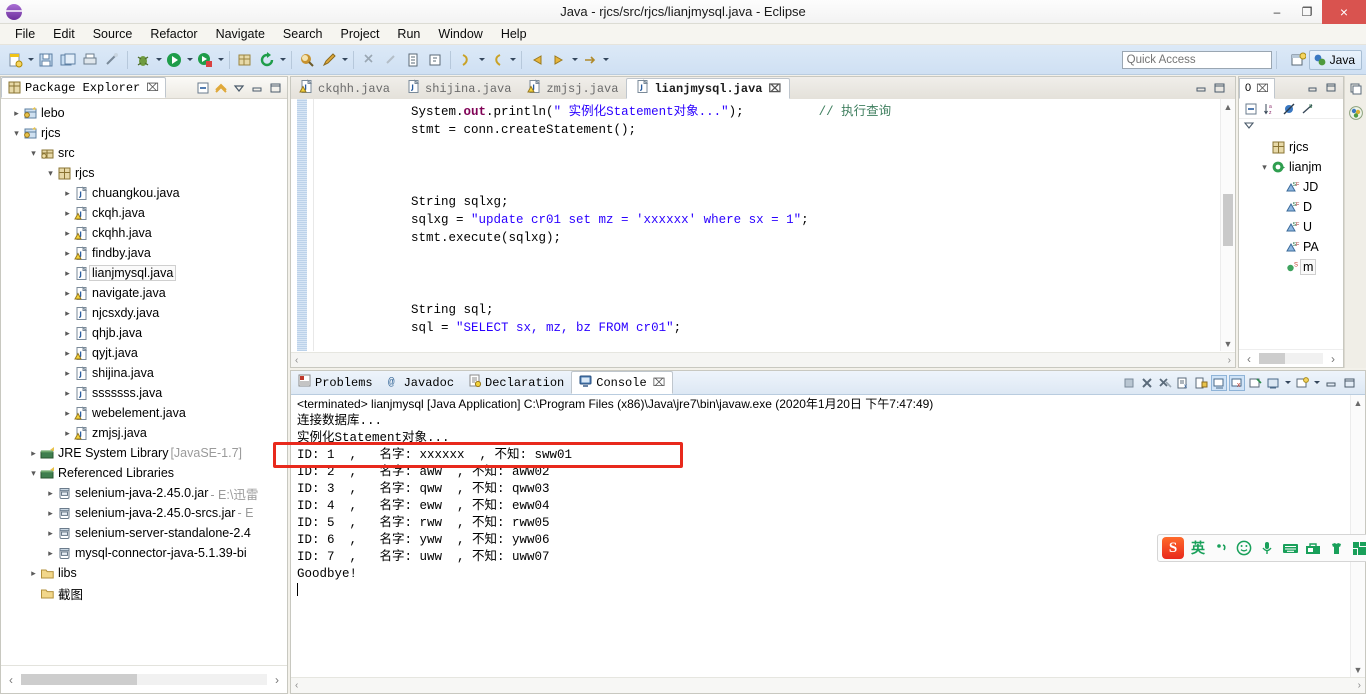  I want to click on keyboard-icon, so click(1290, 548).